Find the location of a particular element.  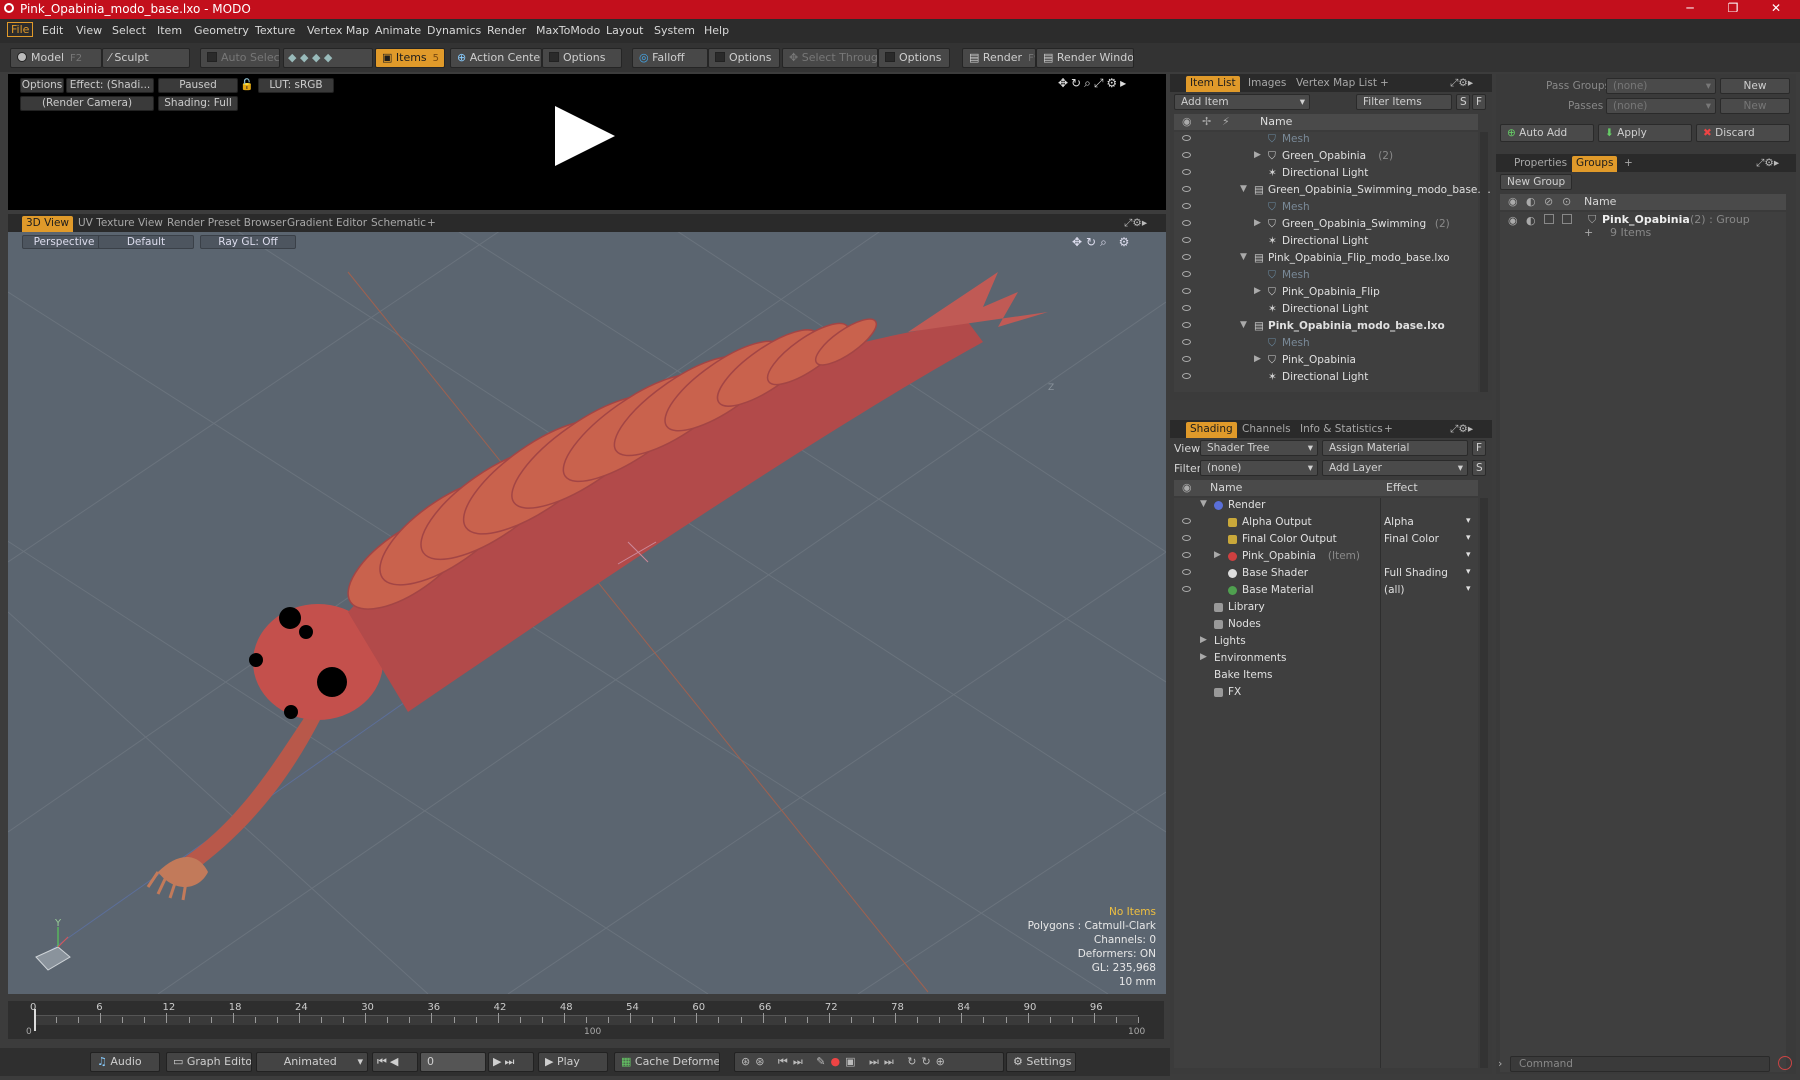

item-row: ▼ ▤ Pink_Opabinia_Flip_modo_base.lxo is located at coordinates (1326, 259).